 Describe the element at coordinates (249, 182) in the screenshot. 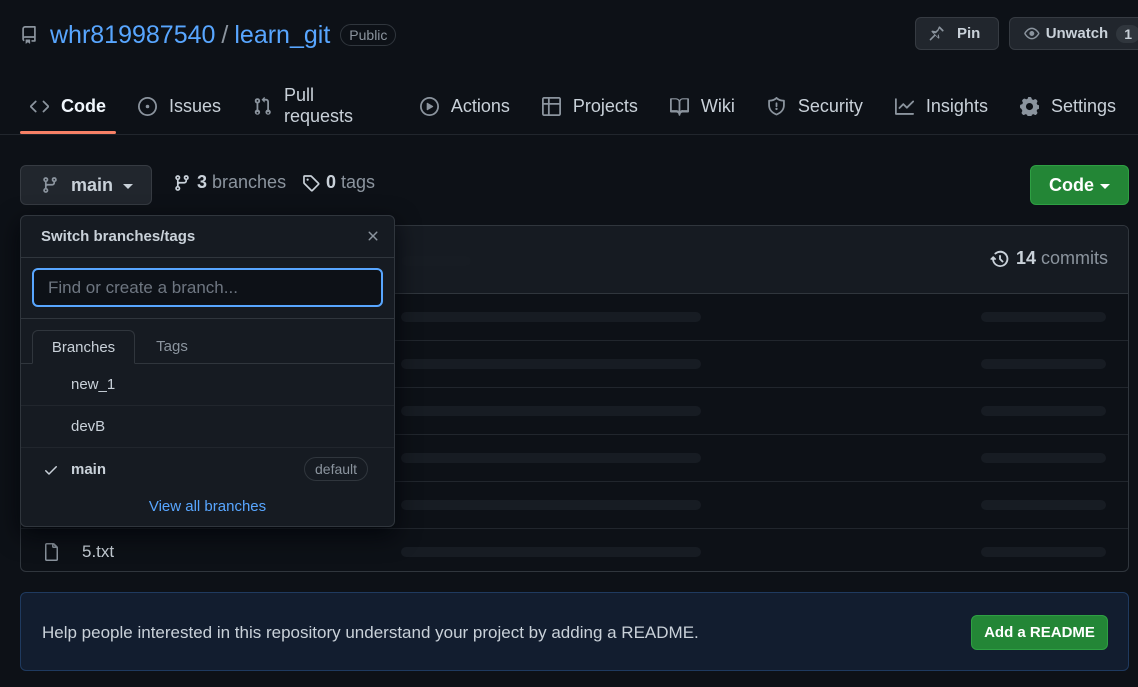

I see `branches-label: branches` at that location.